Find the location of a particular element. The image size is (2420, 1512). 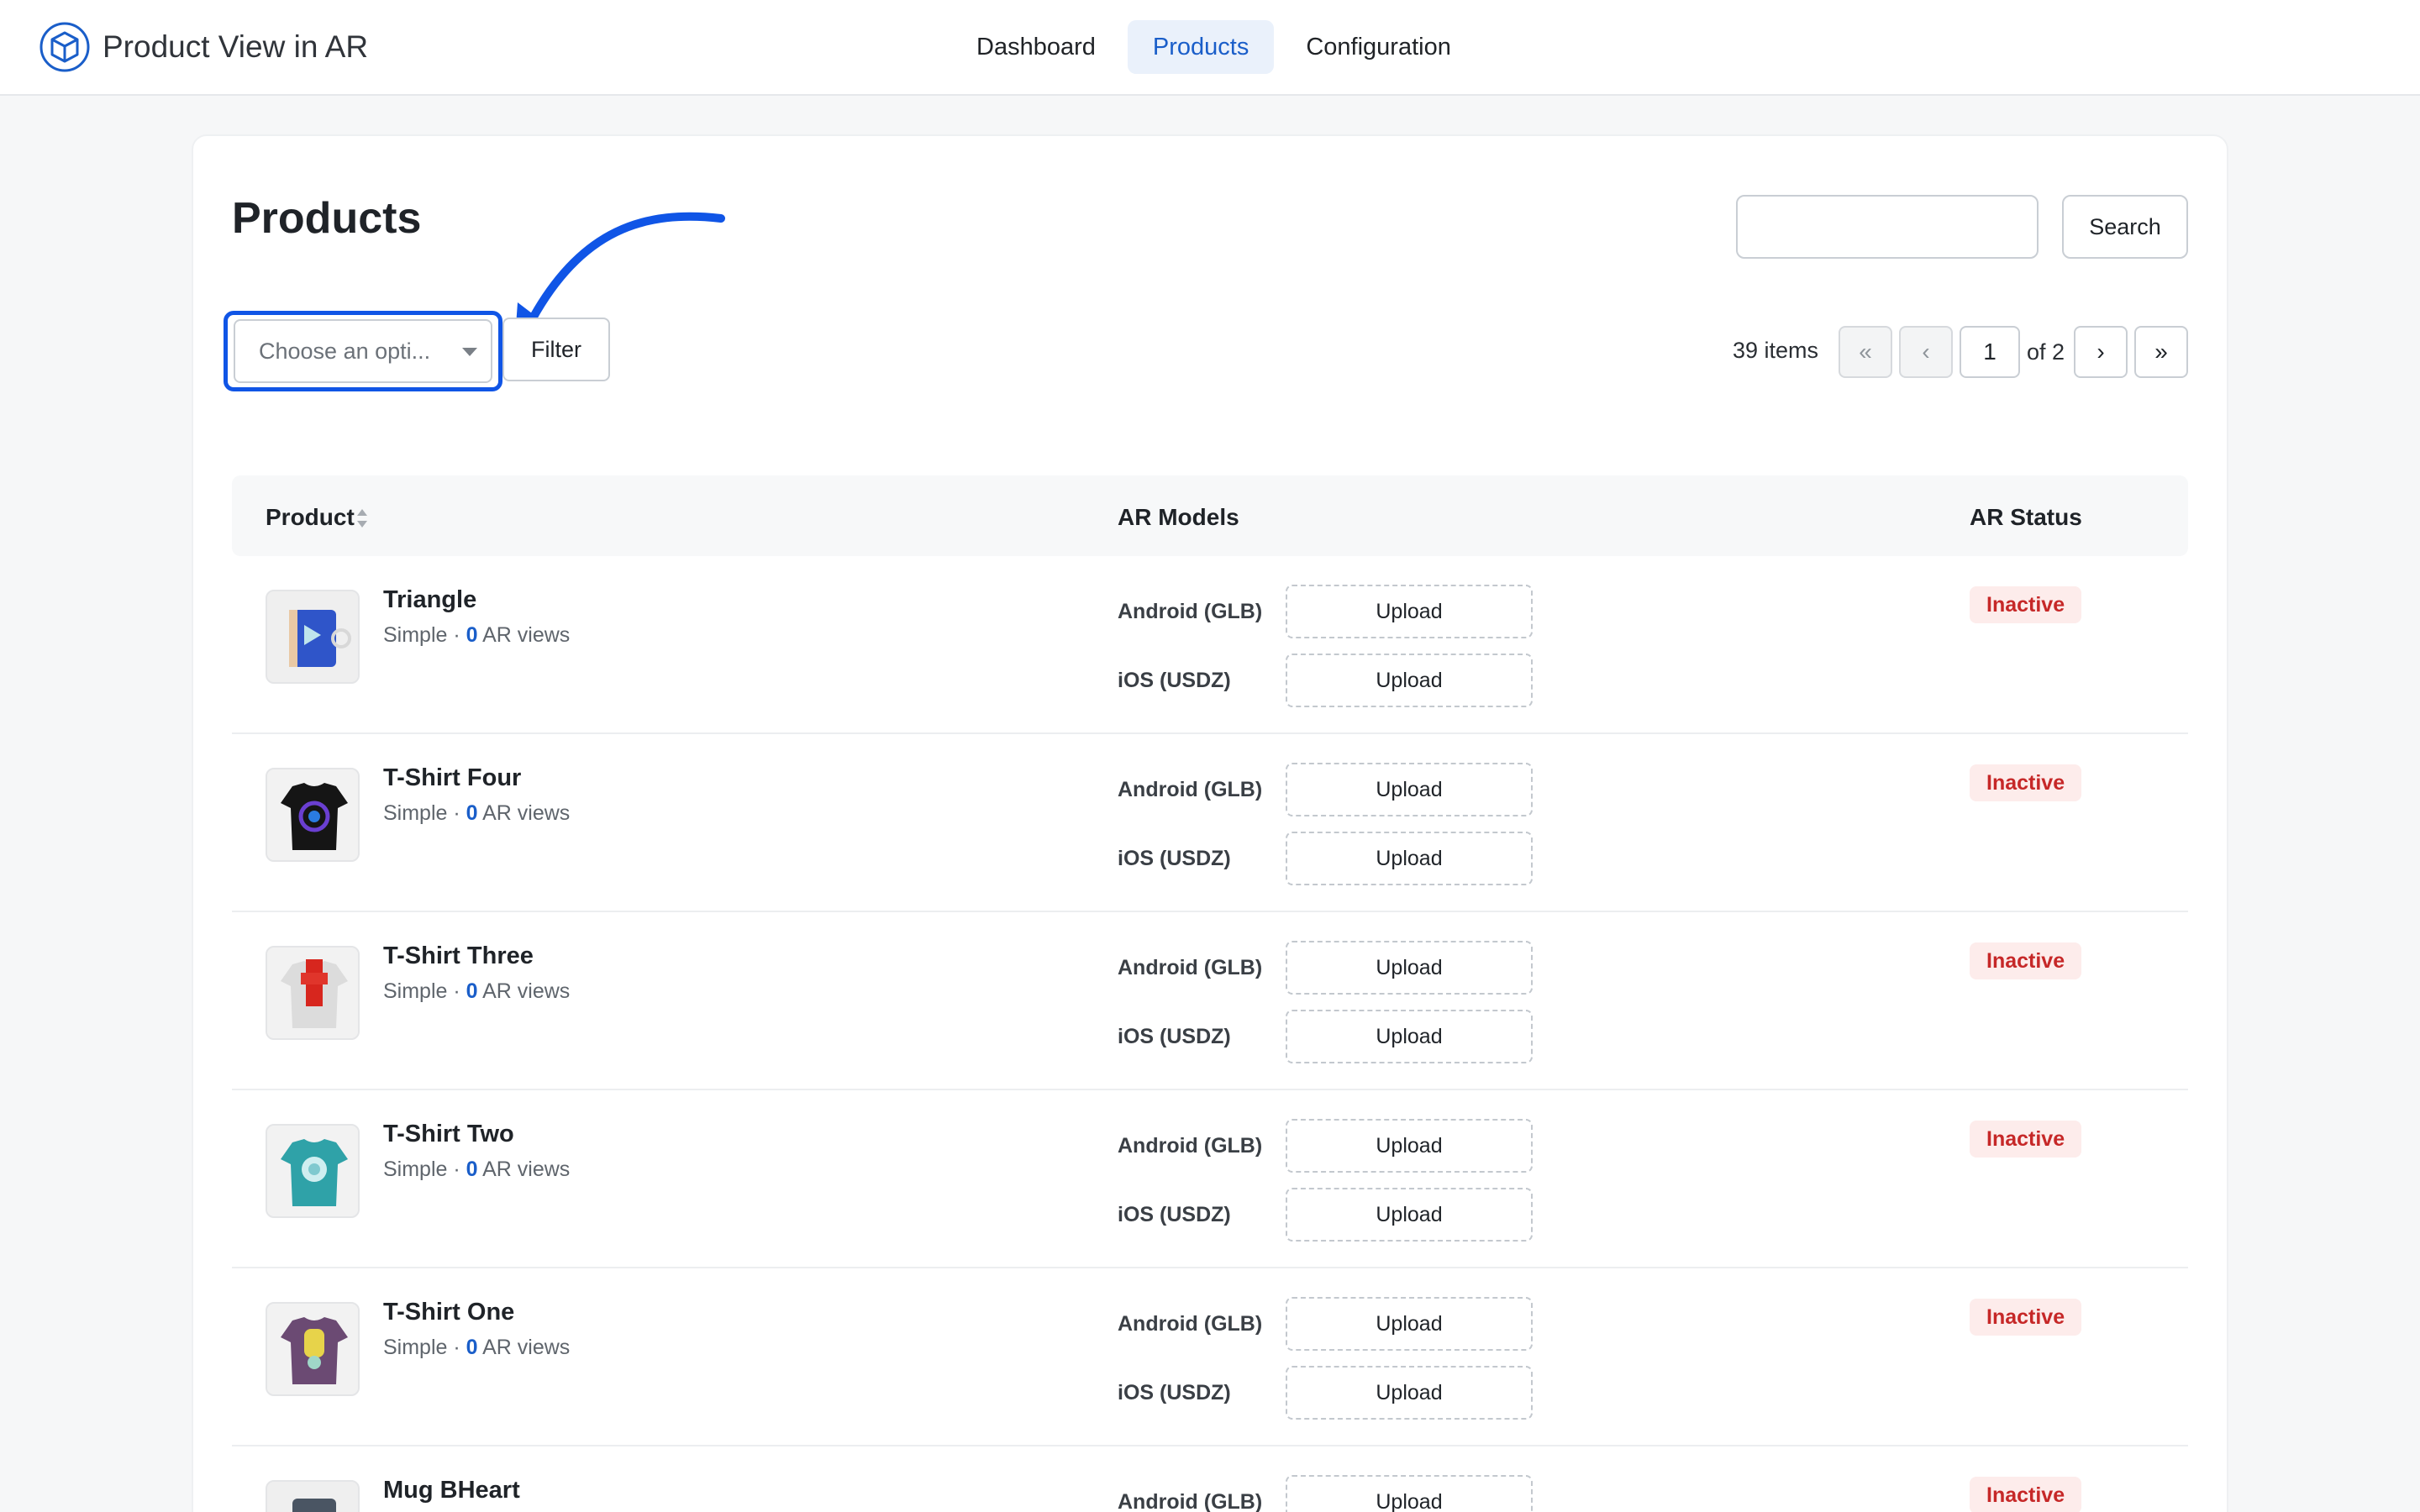

brand: Product View in AR is located at coordinates (203, 47).